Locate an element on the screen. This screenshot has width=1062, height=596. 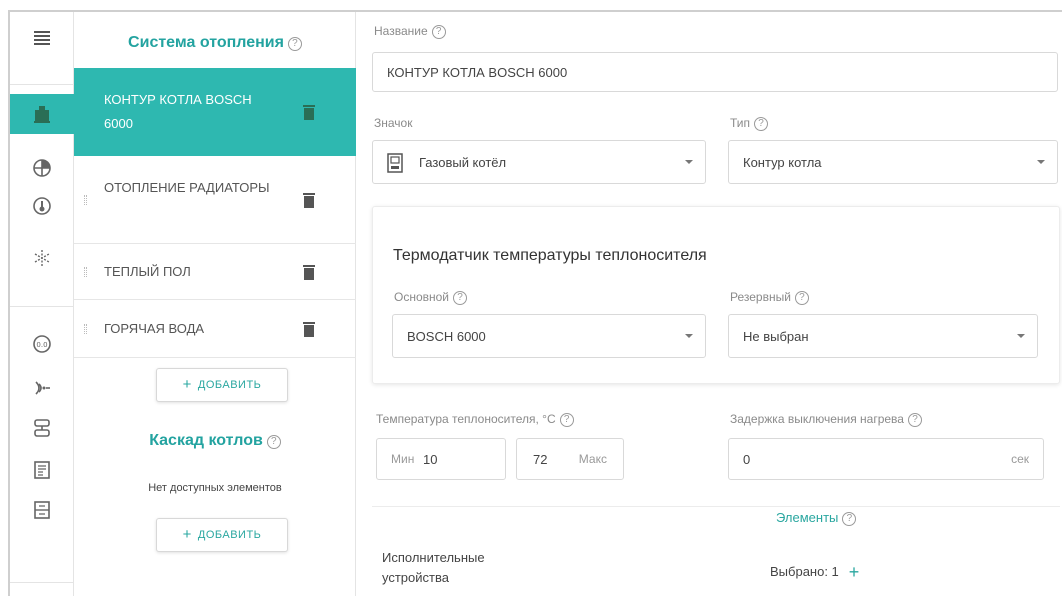
boiler-icon is located at coordinates (42, 114).